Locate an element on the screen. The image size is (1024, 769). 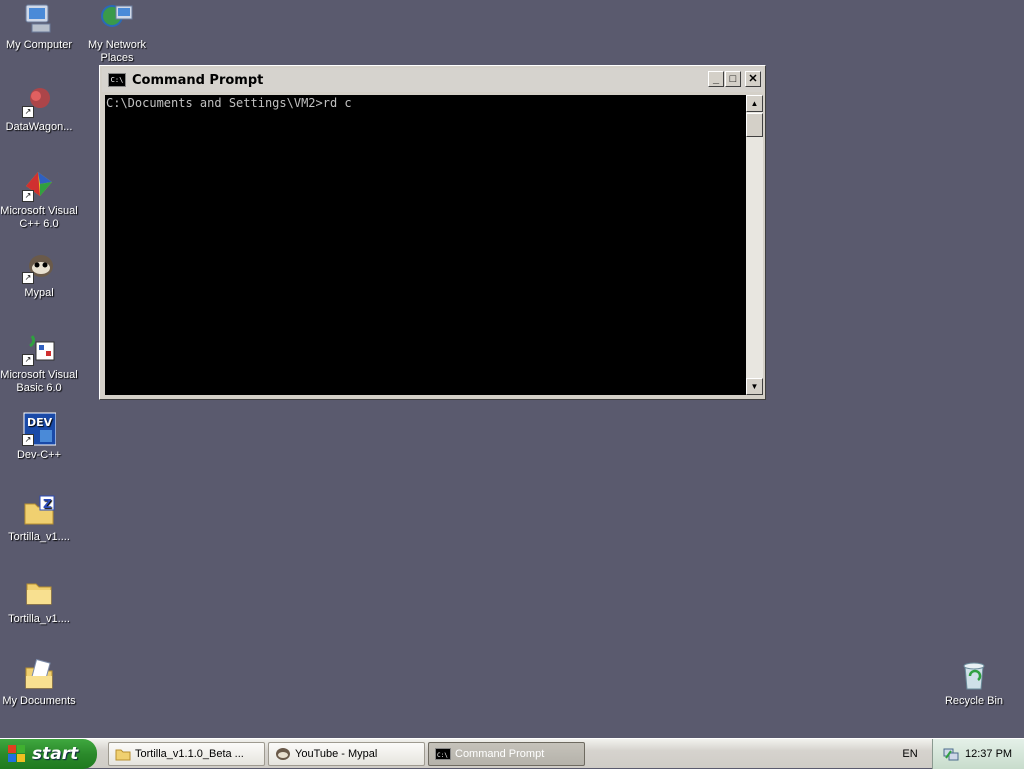
minimize-button: _ is located at coordinates (716, 79).